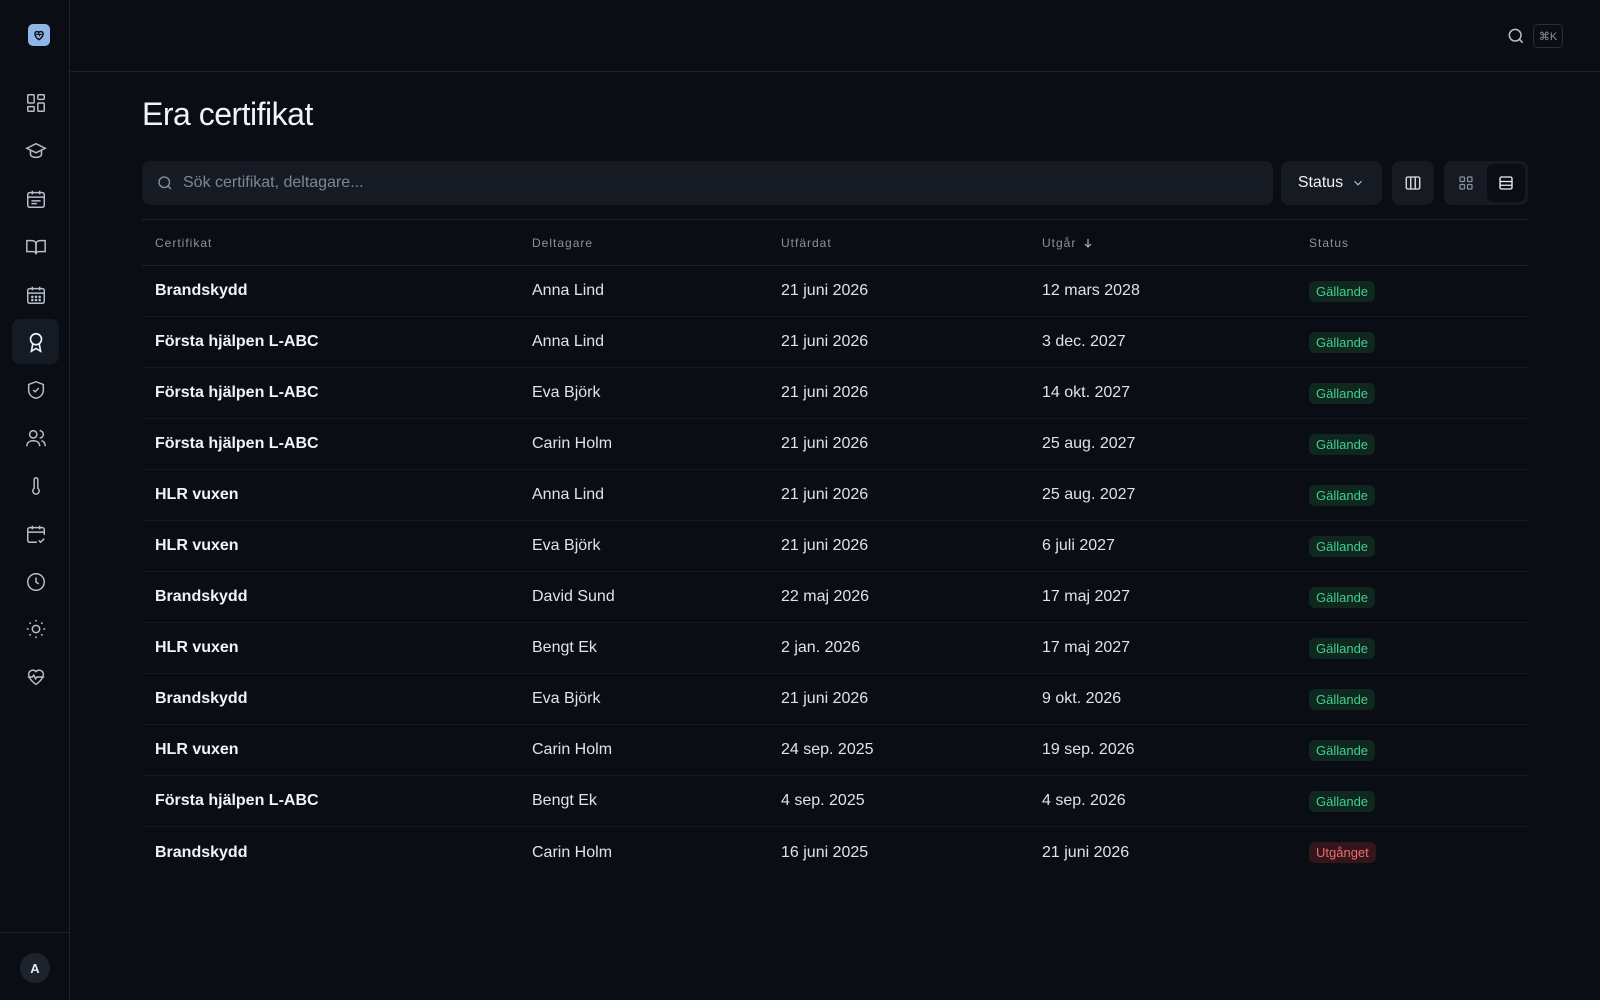 The image size is (1600, 1000). What do you see at coordinates (1331, 183) in the screenshot?
I see `status-filter-button: Status` at bounding box center [1331, 183].